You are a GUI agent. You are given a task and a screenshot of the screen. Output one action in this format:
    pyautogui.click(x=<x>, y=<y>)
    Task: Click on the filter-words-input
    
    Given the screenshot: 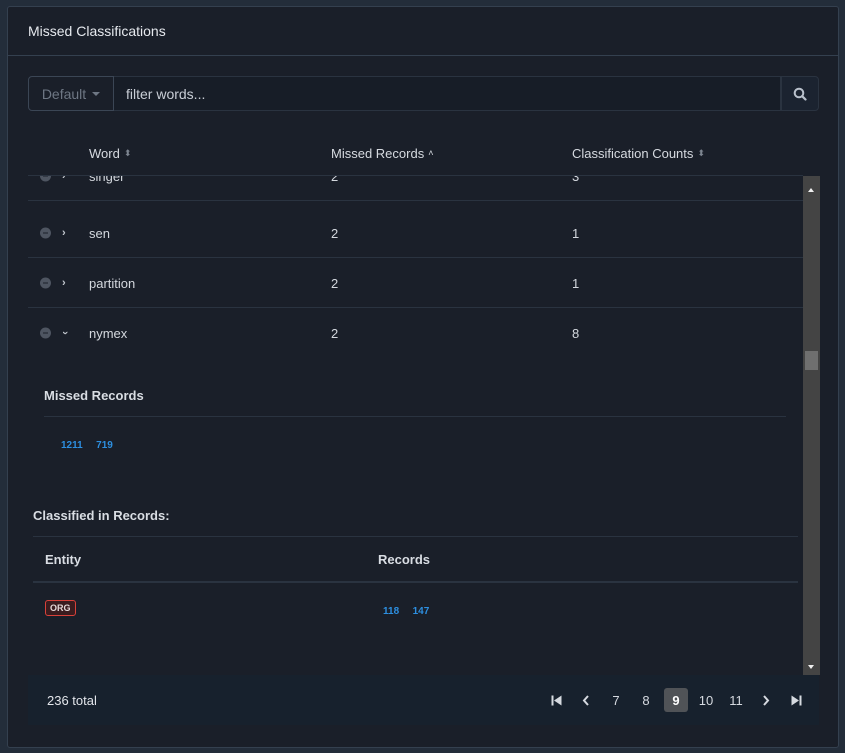 What is the action you would take?
    pyautogui.click(x=447, y=93)
    